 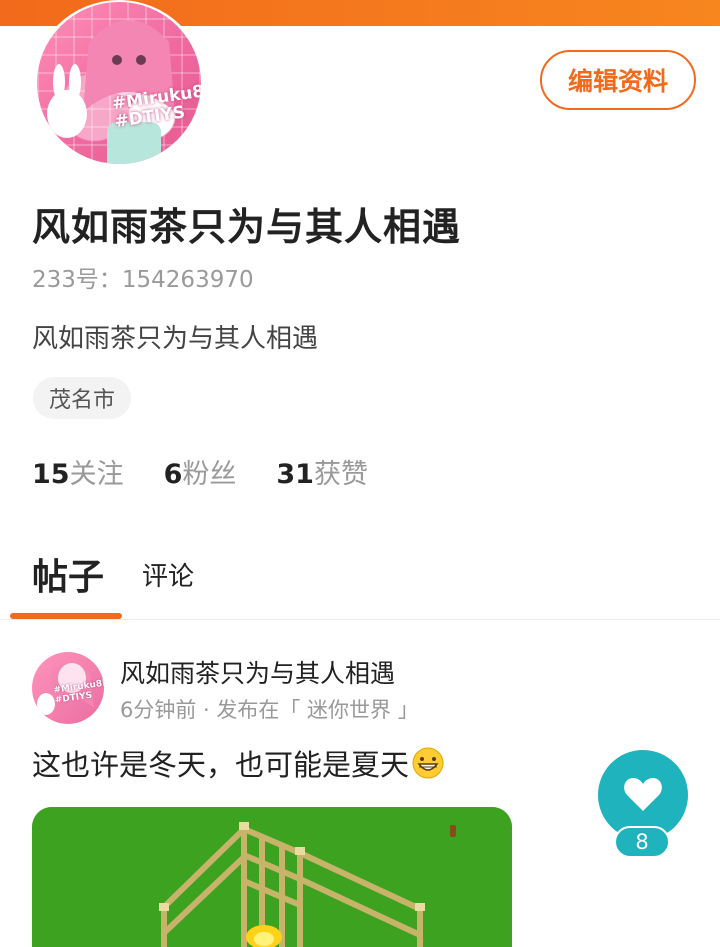 What do you see at coordinates (168, 574) in the screenshot?
I see `tab-comments: 评论` at bounding box center [168, 574].